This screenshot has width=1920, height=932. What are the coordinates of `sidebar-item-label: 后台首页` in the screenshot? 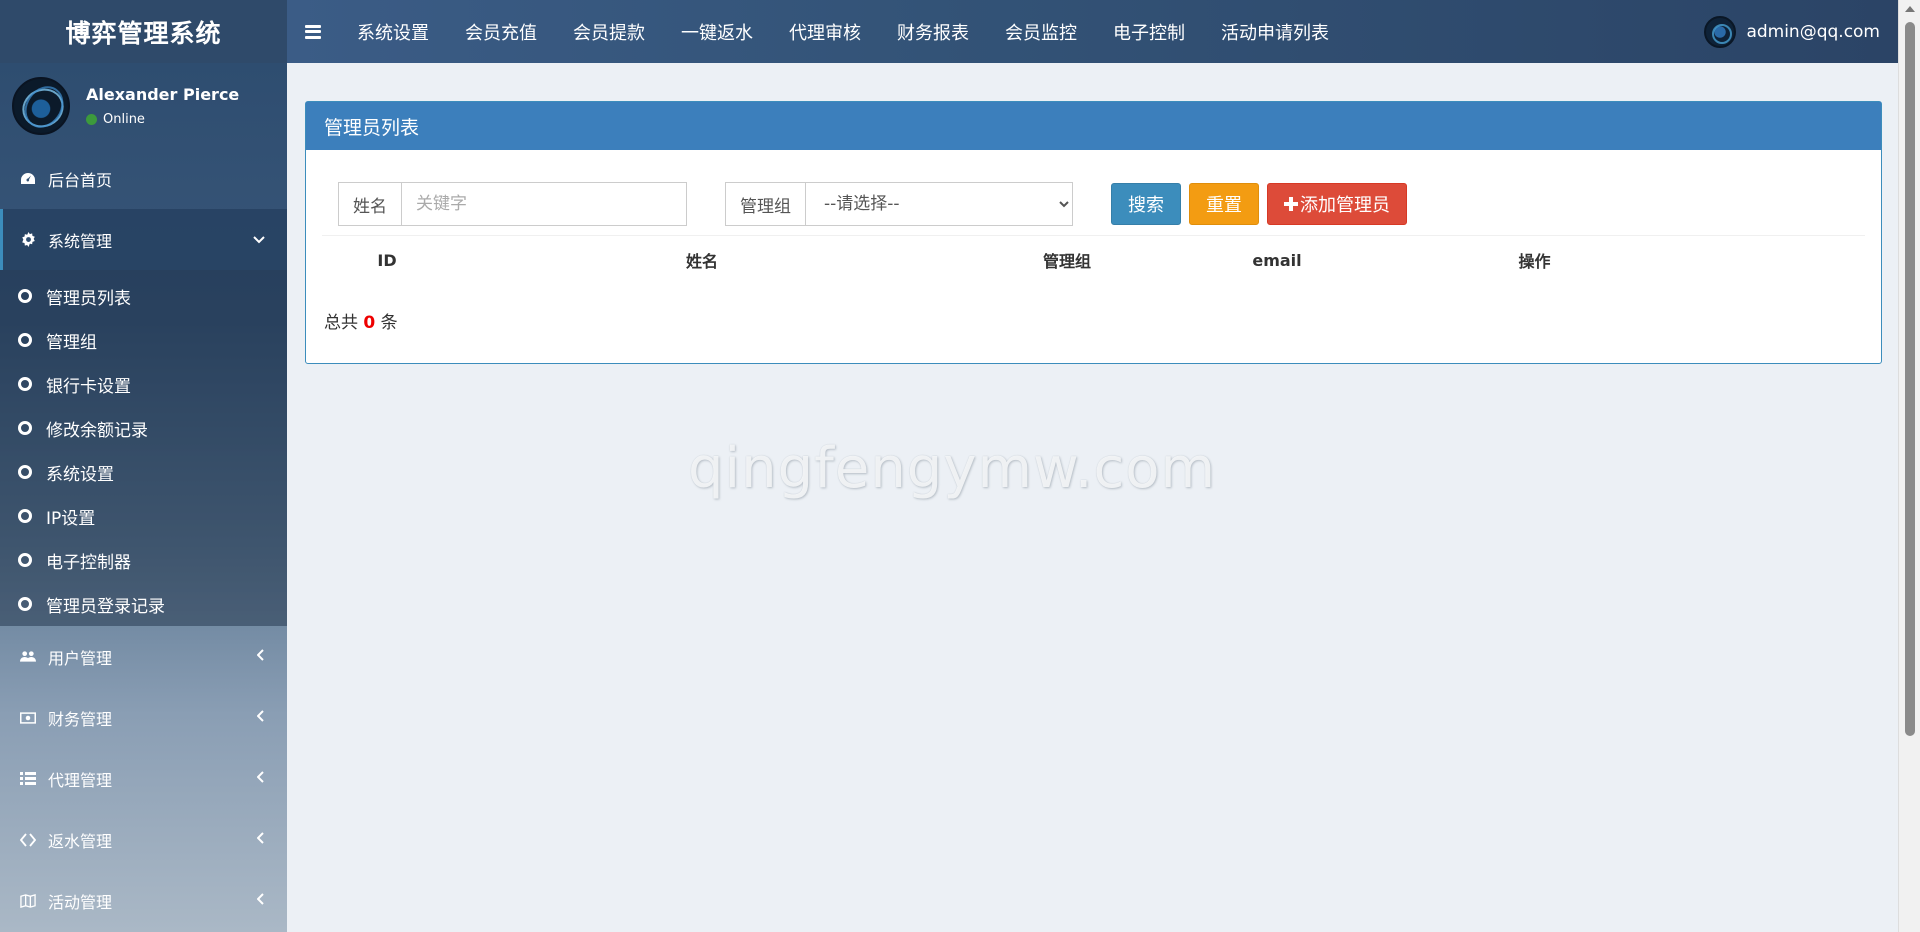 It's located at (80, 180).